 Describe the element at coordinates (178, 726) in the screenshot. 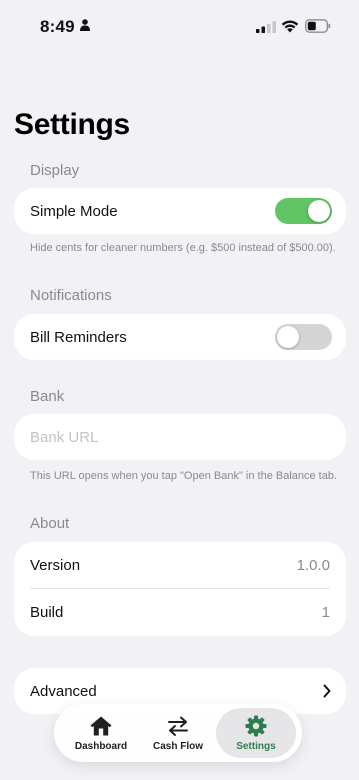

I see `arrows-left-right-icon` at that location.